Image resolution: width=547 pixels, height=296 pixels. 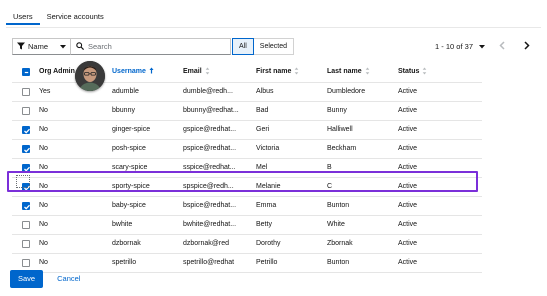 I want to click on first-name-cell: Mel, so click(x=291, y=167).